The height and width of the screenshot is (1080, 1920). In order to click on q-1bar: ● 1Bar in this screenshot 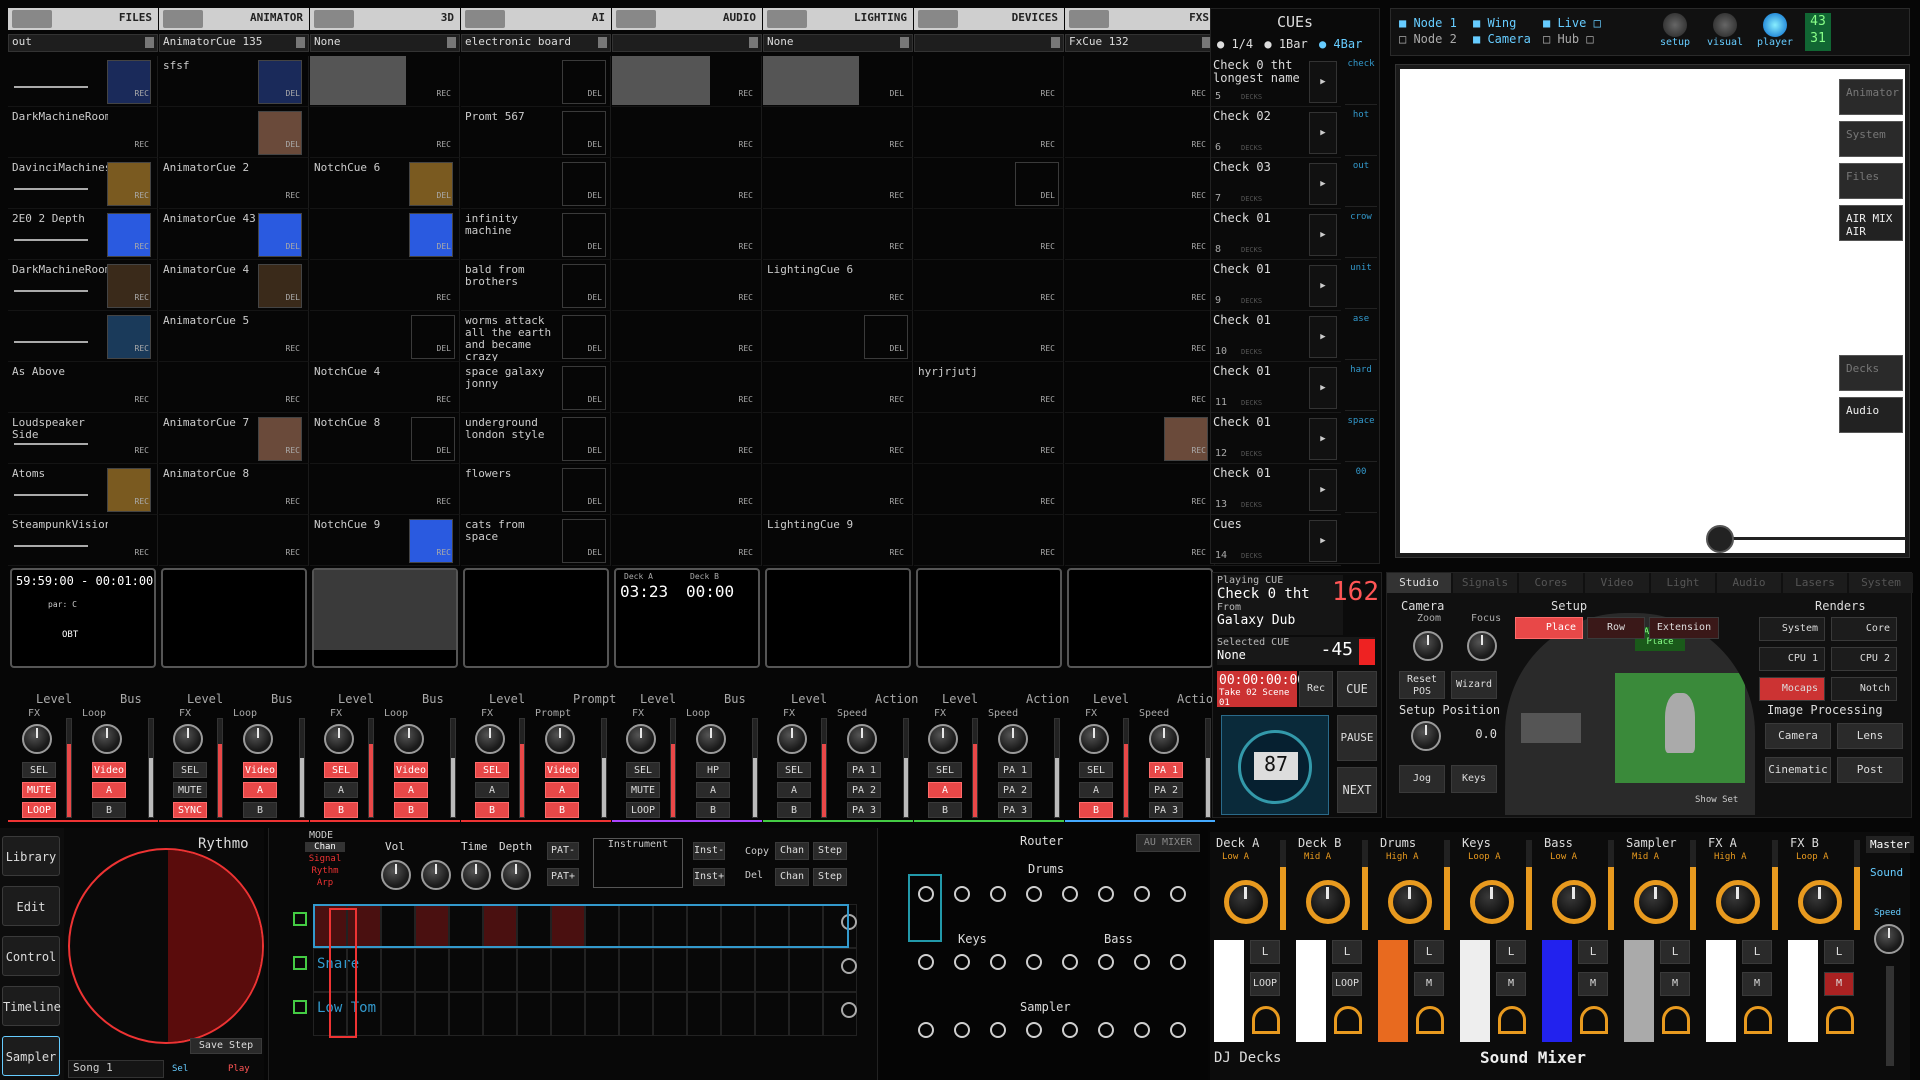, I will do `click(1285, 44)`.